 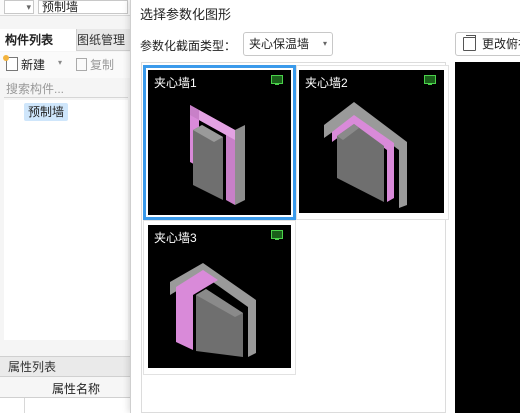 I want to click on shape-option-1: 夹心墙1, so click(x=219, y=142).